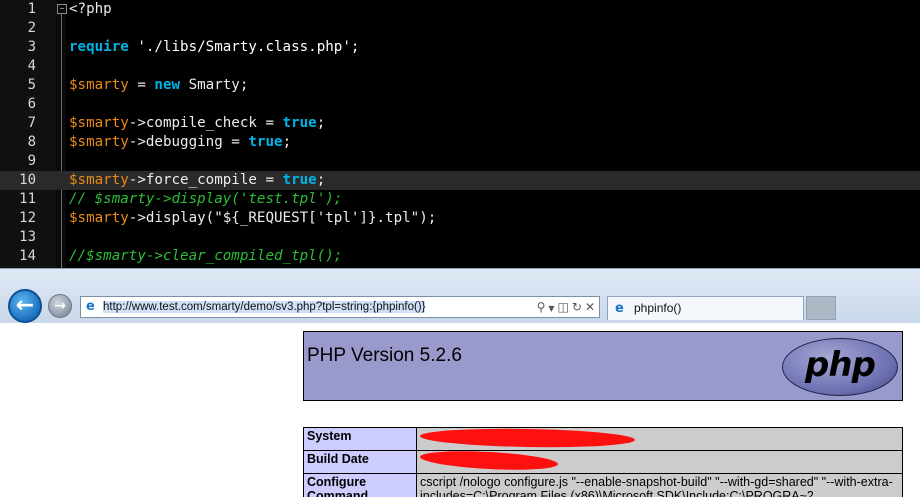 The width and height of the screenshot is (920, 497). Describe the element at coordinates (18, 85) in the screenshot. I see `line-number: 5` at that location.